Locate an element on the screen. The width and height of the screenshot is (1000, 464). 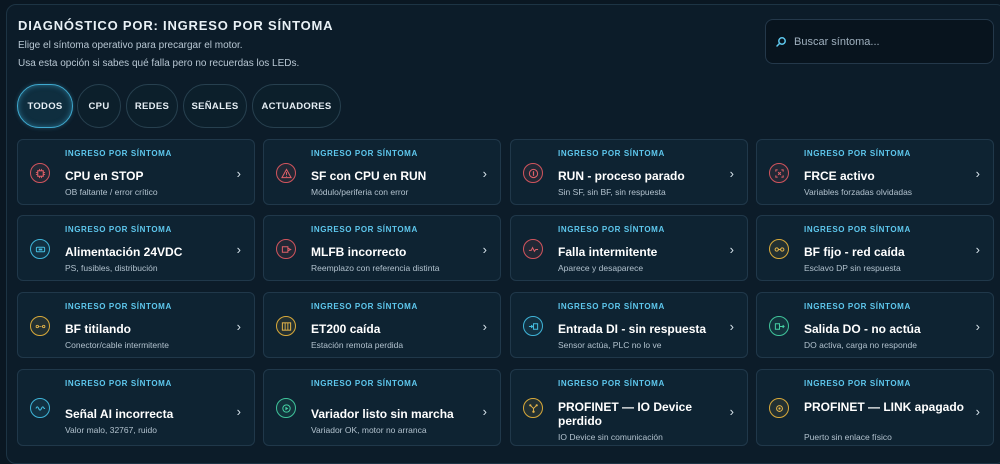
card-description: Conector/cable intermitente is located at coordinates (117, 345).